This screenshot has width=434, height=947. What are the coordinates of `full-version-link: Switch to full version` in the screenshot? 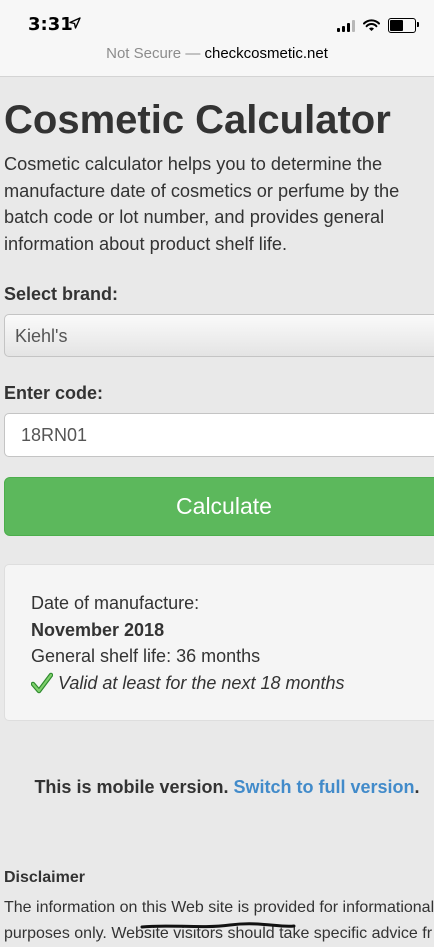 It's located at (324, 787).